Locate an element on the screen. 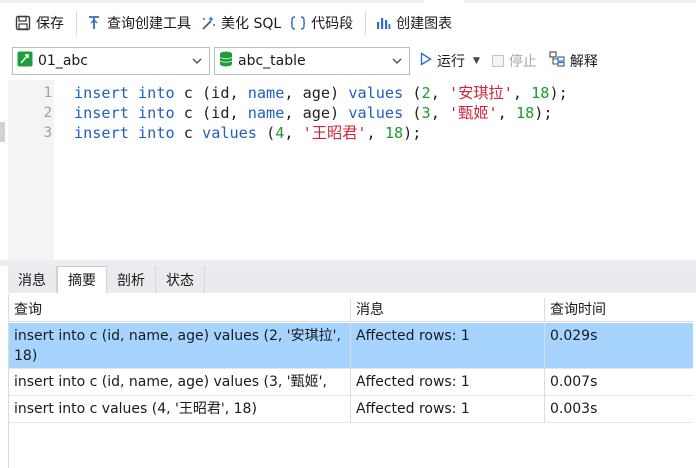 This screenshot has height=468, width=696. cell-time: 0.029s is located at coordinates (574, 336).